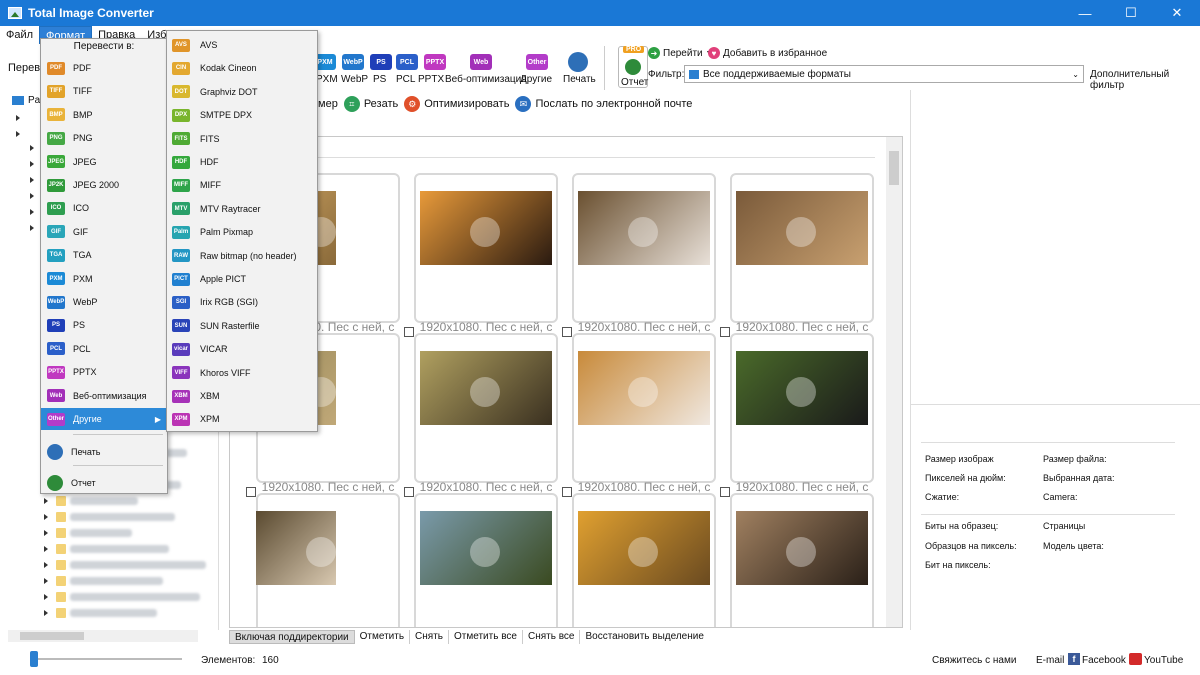 This screenshot has height=675, width=1200. I want to click on format-menu-item-bmp: BMP BMP, so click(104, 115).